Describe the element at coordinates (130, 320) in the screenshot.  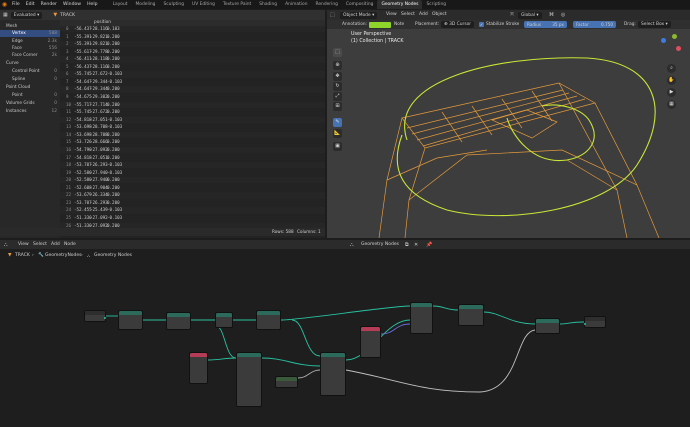
I see `node-mesh-primitive` at that location.